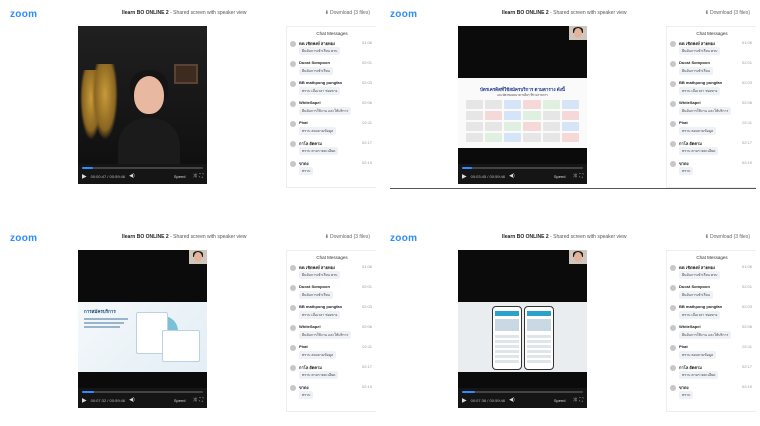 Image resolution: width=760 pixels, height=426 pixels. What do you see at coordinates (683, 346) in the screenshot?
I see `chat-sender: Phat` at bounding box center [683, 346].